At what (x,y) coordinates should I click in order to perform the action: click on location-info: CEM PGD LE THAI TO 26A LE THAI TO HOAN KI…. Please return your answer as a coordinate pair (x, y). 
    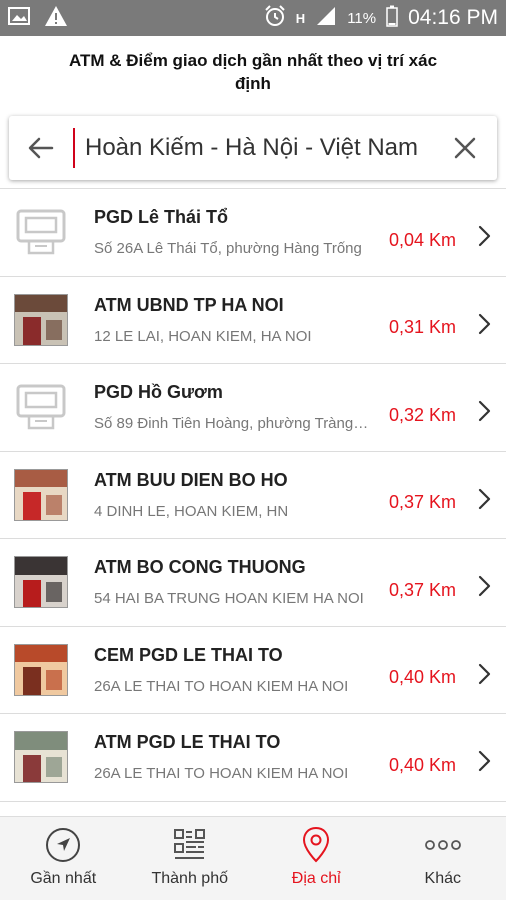
    Looking at the image, I should click on (241, 670).